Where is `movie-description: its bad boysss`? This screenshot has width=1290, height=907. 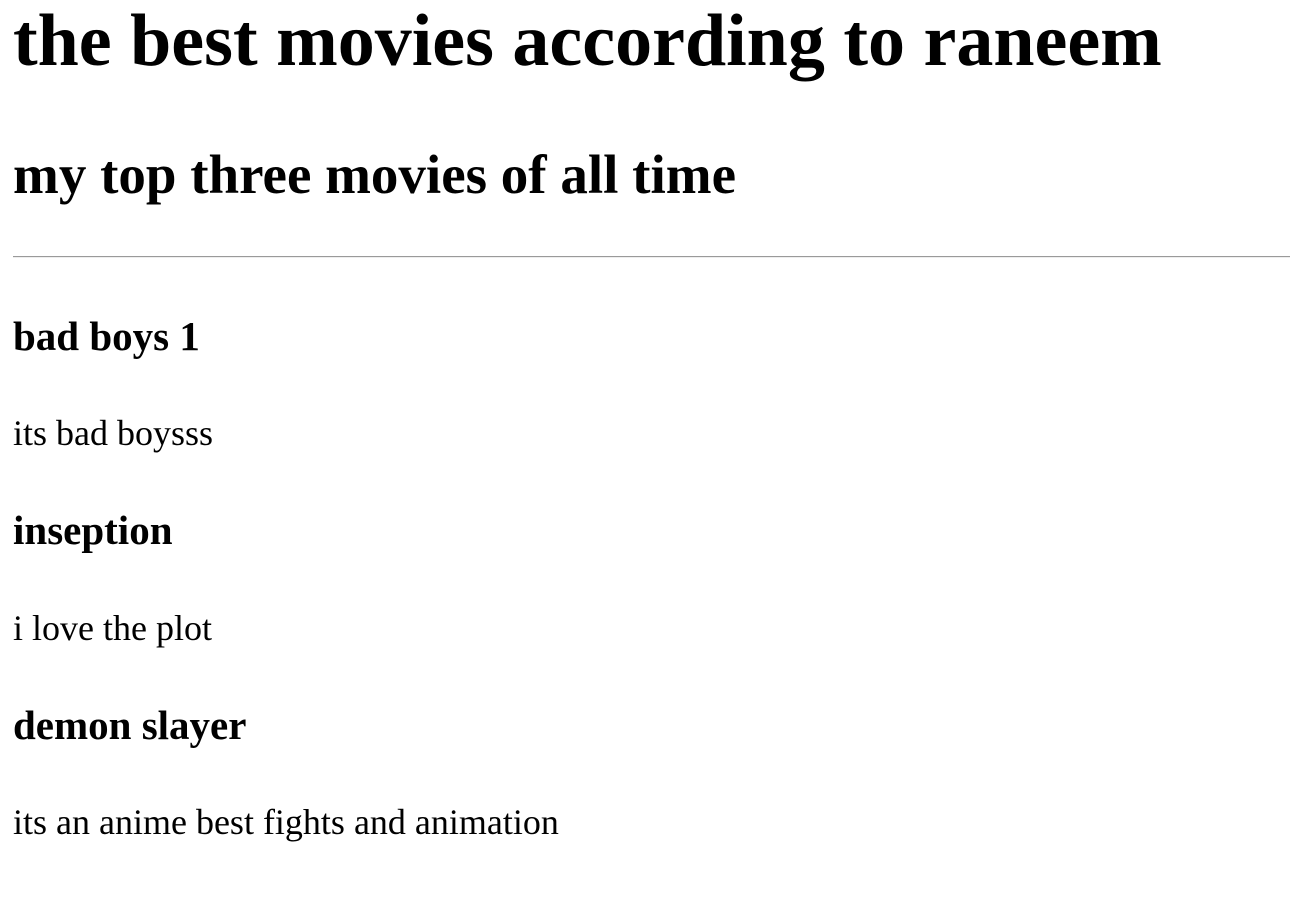 movie-description: its bad boysss is located at coordinates (113, 433).